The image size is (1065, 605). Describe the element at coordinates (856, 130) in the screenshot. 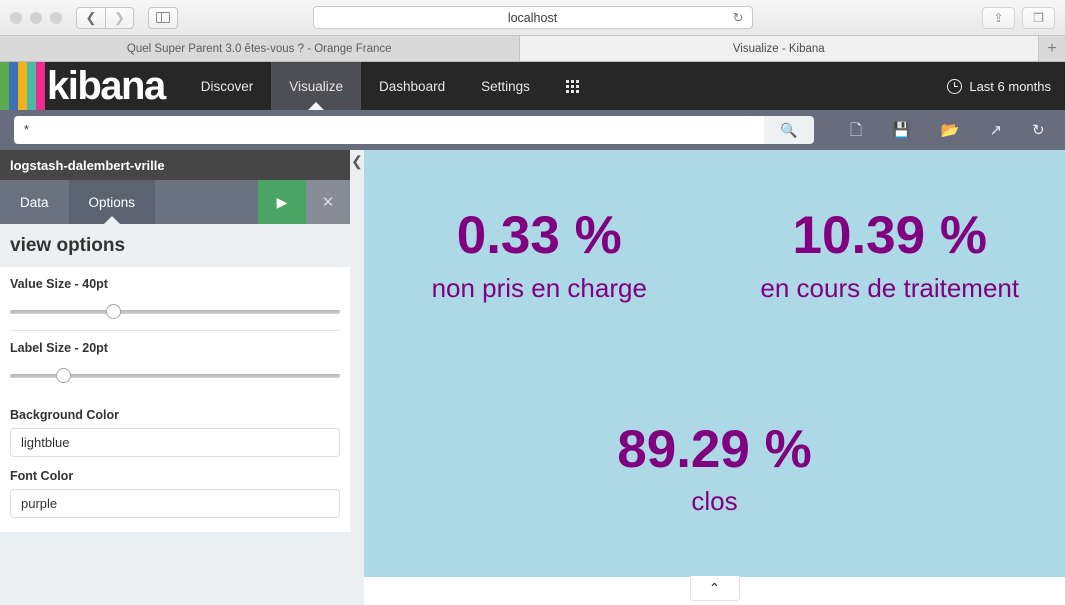

I see `new-document-icon: 🗋` at that location.